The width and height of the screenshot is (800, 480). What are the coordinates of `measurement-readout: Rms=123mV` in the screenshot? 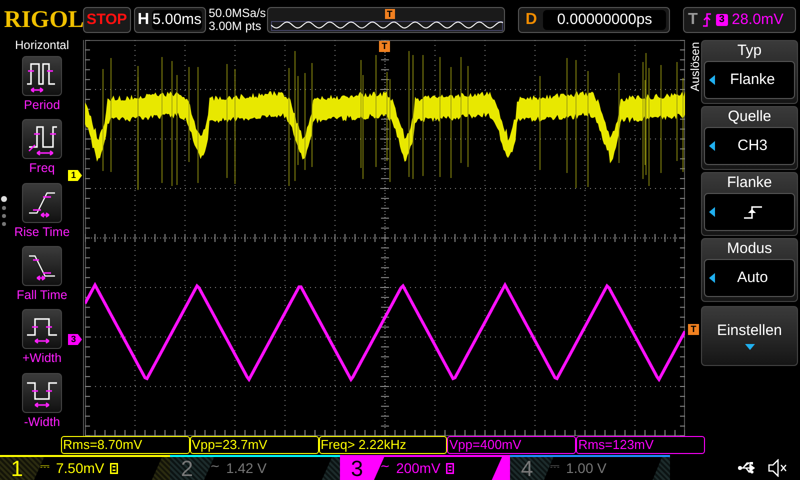 It's located at (640, 445).